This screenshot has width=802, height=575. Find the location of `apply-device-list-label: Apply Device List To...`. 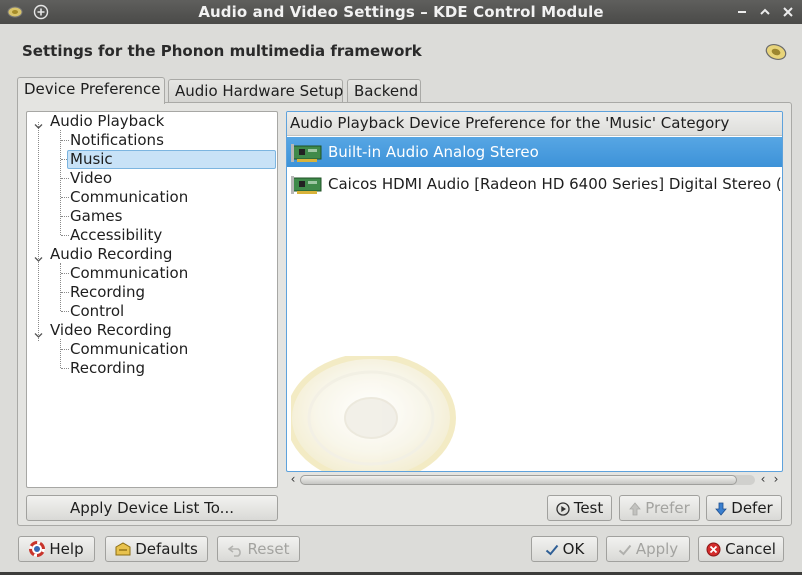

apply-device-list-label: Apply Device List To... is located at coordinates (151, 508).